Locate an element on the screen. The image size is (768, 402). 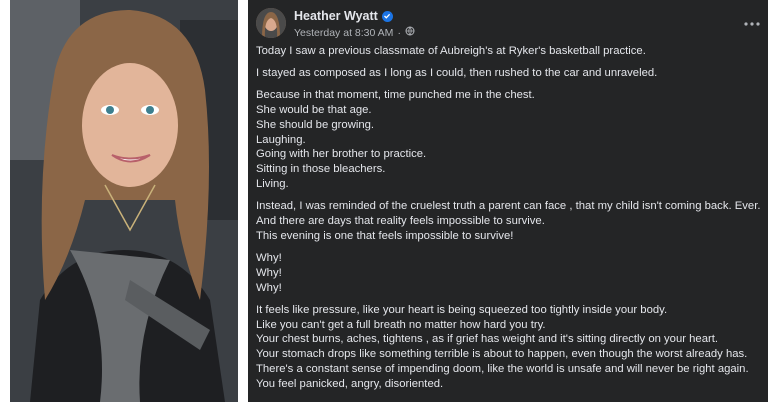
post-line: Living. is located at coordinates (272, 184).